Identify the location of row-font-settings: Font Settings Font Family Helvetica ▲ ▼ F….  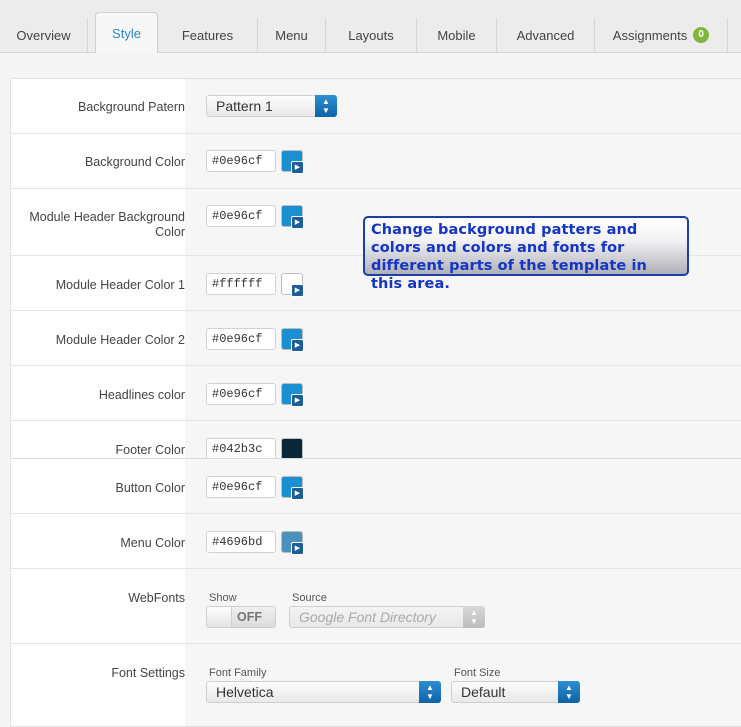
(376, 685).